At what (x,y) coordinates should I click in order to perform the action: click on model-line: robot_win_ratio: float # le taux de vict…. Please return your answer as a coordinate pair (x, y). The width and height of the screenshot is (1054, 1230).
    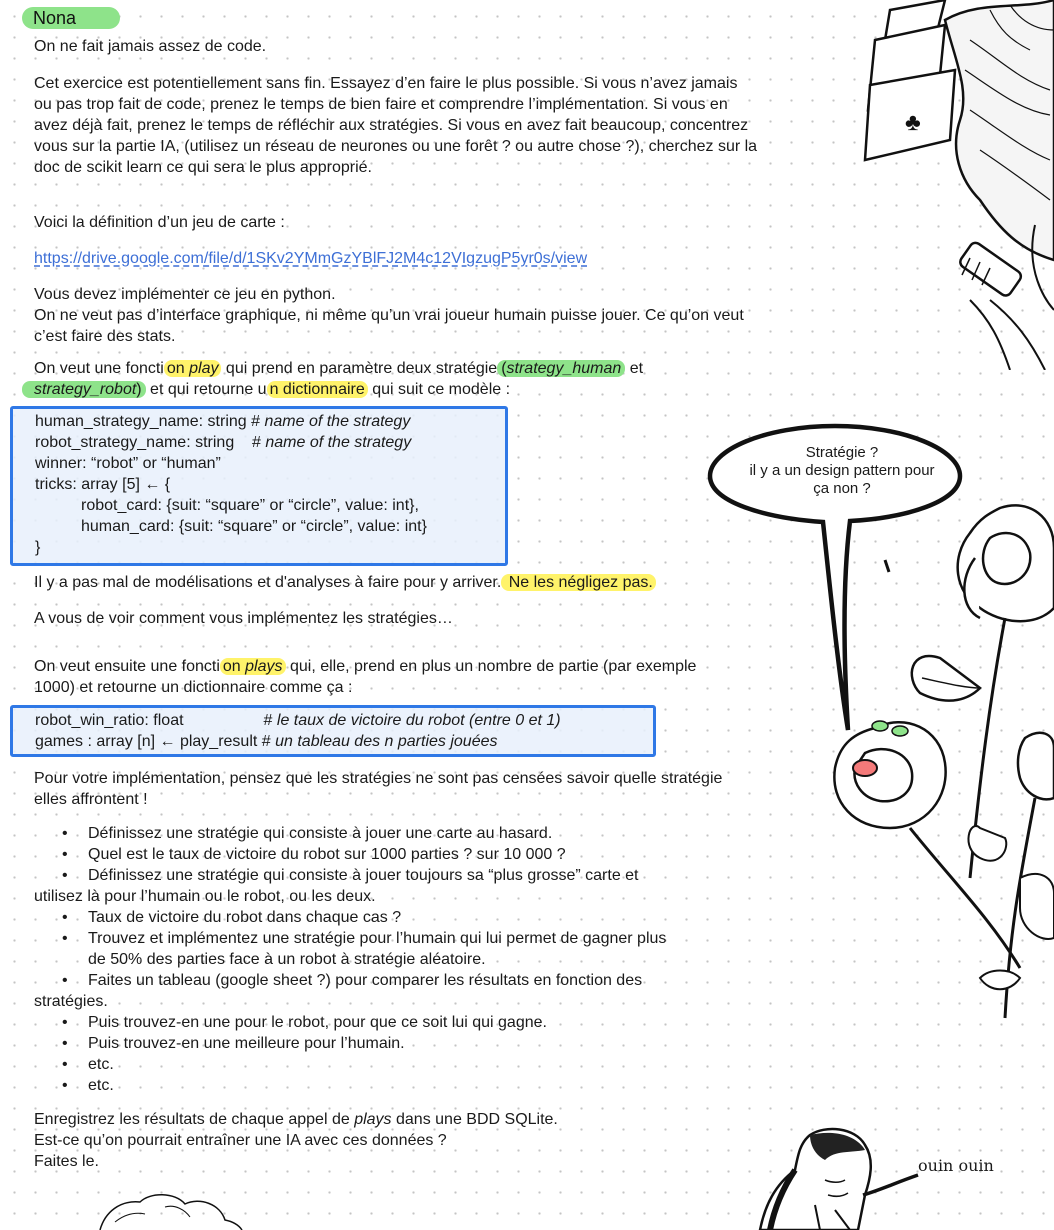
    Looking at the image, I should click on (298, 720).